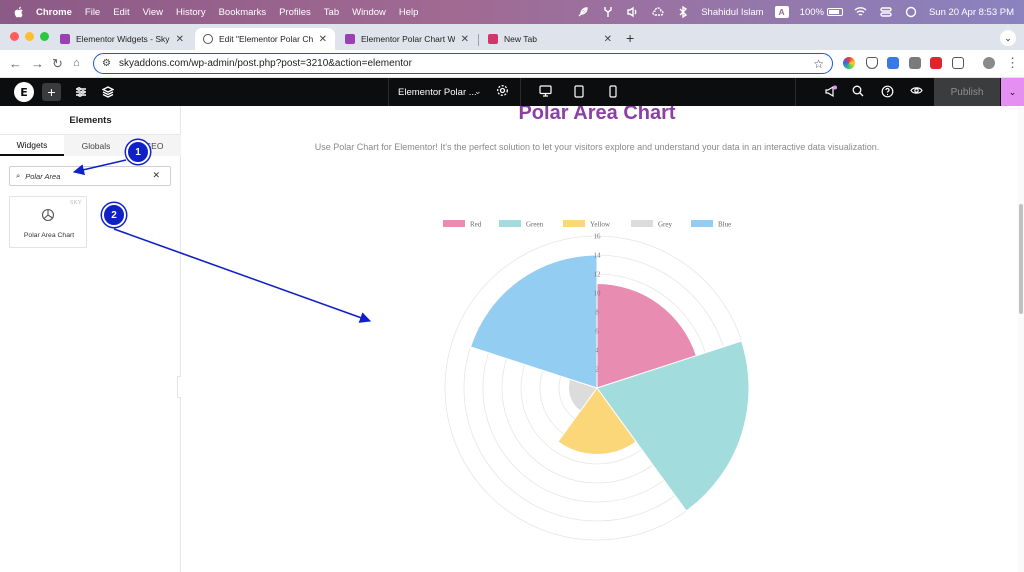 The height and width of the screenshot is (572, 1024). I want to click on tab-widgets: Widgets, so click(32, 145).